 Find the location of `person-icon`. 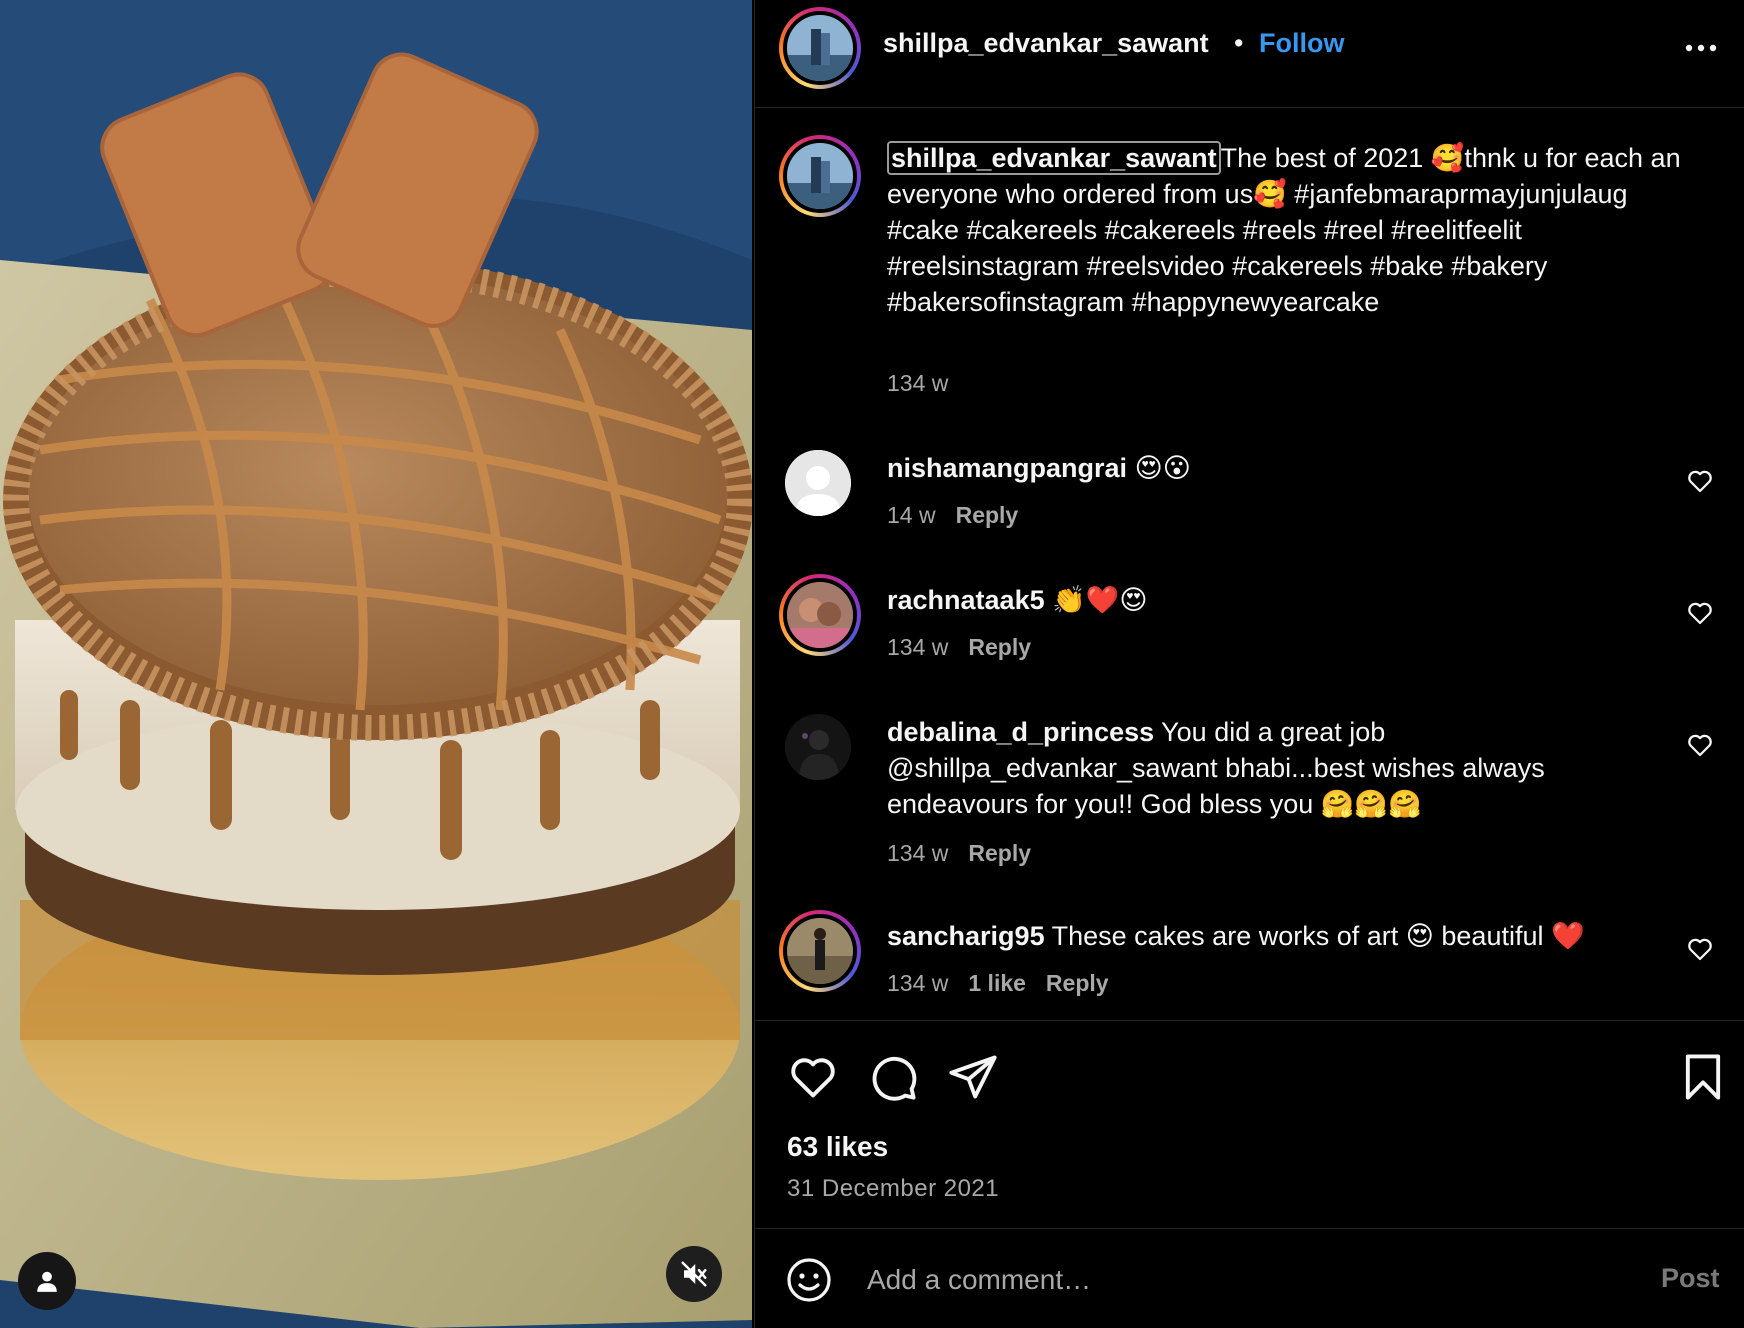

person-icon is located at coordinates (47, 1281).